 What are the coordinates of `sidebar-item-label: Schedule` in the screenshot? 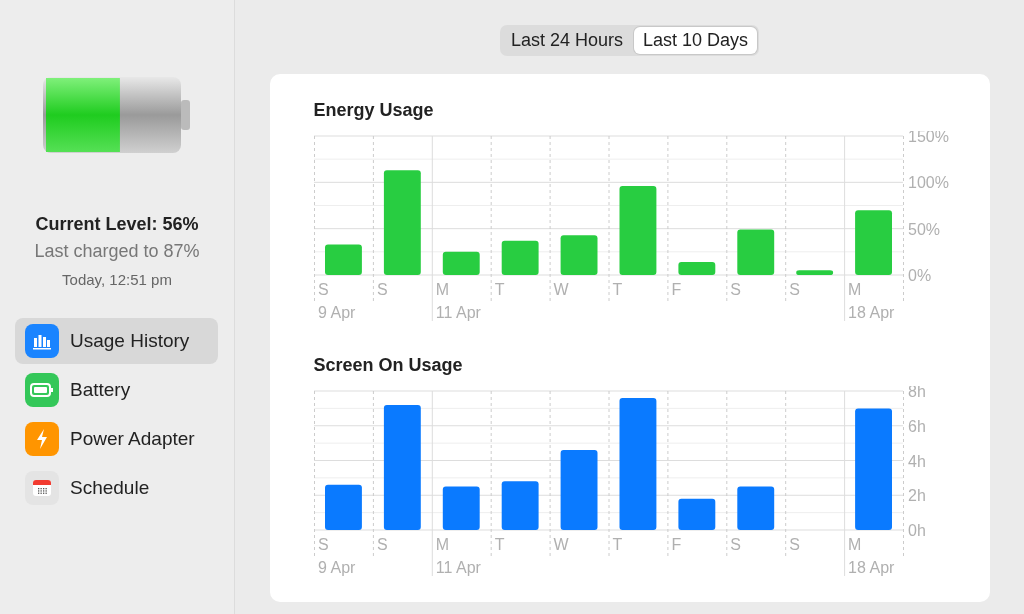 It's located at (110, 488).